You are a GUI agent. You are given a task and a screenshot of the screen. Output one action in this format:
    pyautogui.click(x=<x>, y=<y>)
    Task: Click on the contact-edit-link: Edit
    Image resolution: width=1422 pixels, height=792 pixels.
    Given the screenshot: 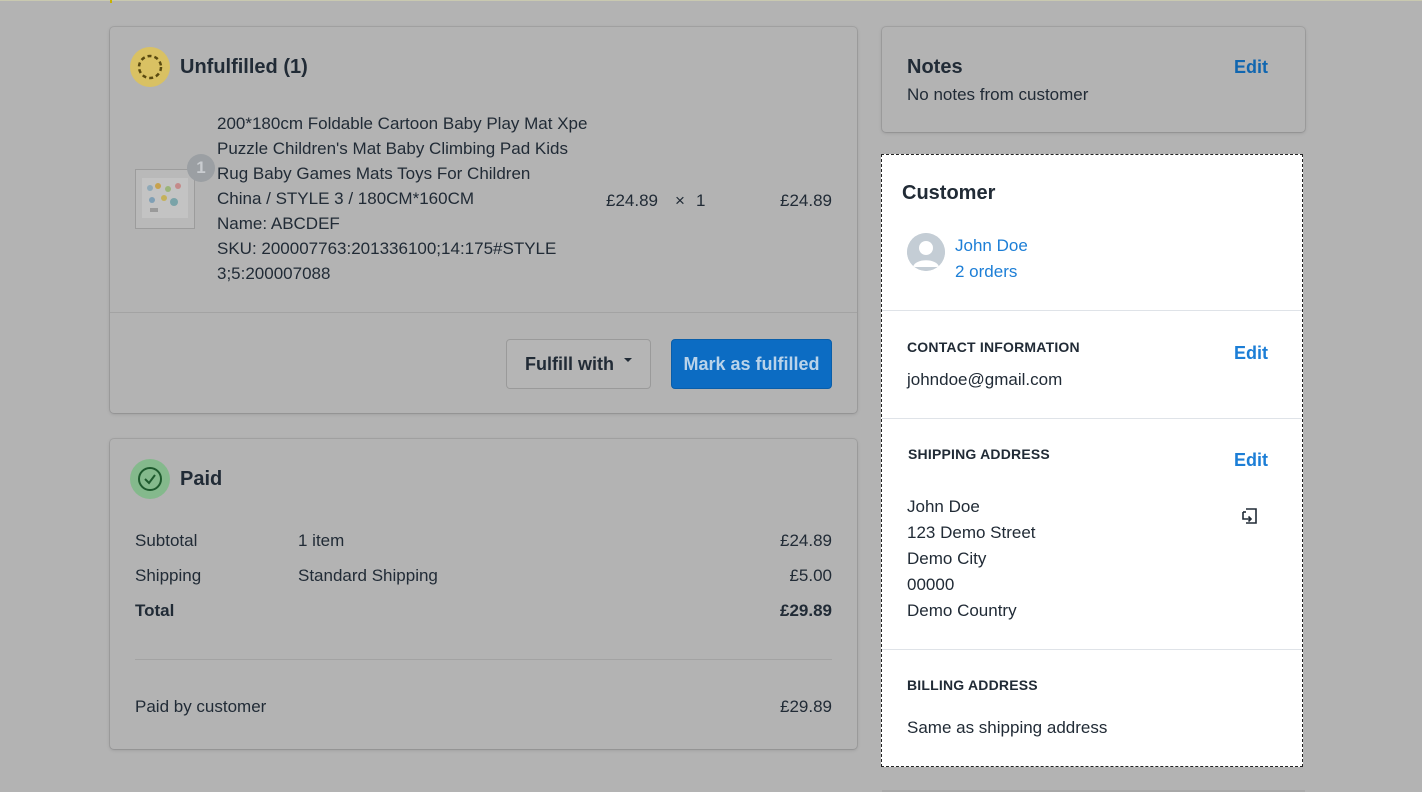 What is the action you would take?
    pyautogui.click(x=1251, y=353)
    